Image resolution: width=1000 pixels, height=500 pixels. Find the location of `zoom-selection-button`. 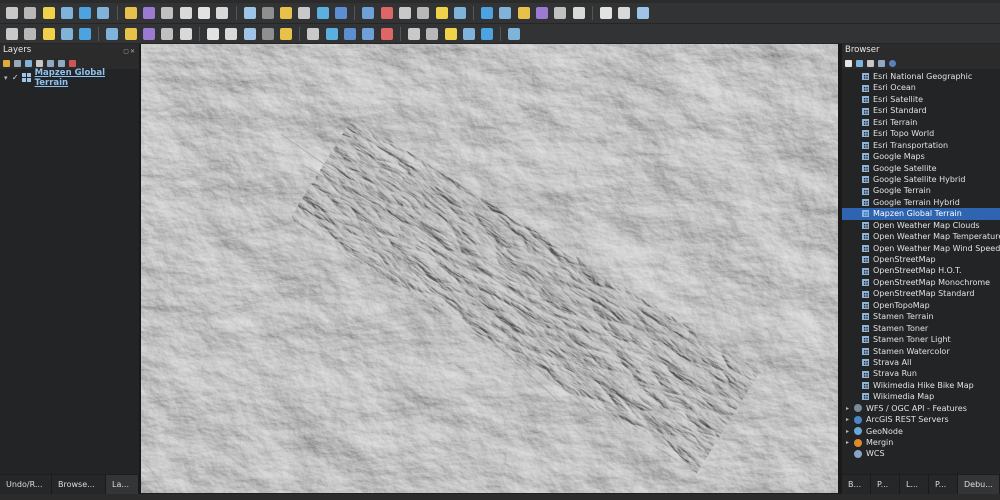

zoom-selection-button is located at coordinates (222, 13).